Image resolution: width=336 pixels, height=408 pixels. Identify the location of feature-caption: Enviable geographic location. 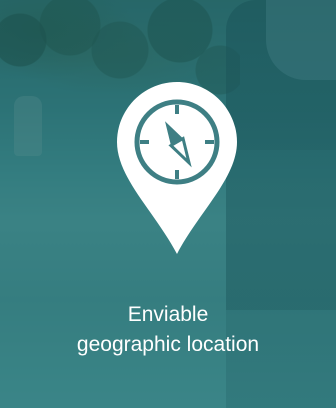
(168, 330).